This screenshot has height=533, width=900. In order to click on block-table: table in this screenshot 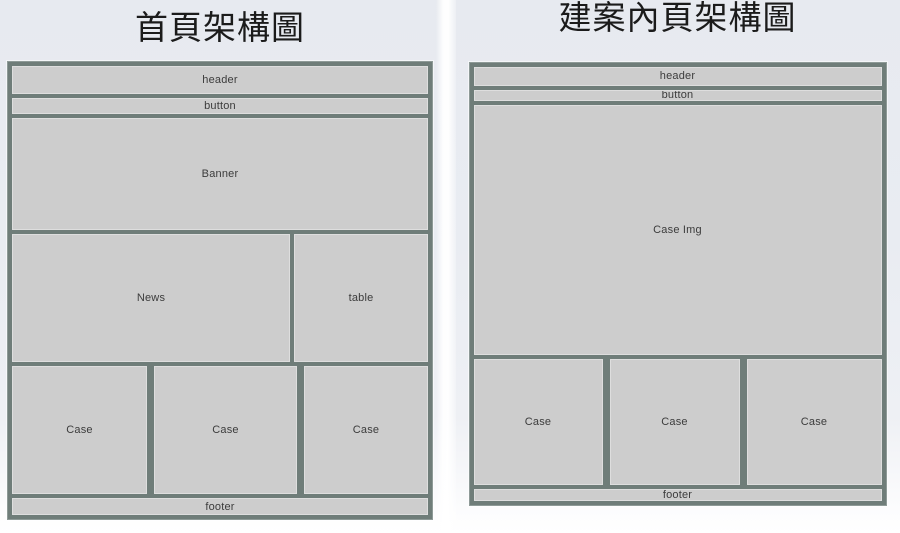, I will do `click(361, 298)`.